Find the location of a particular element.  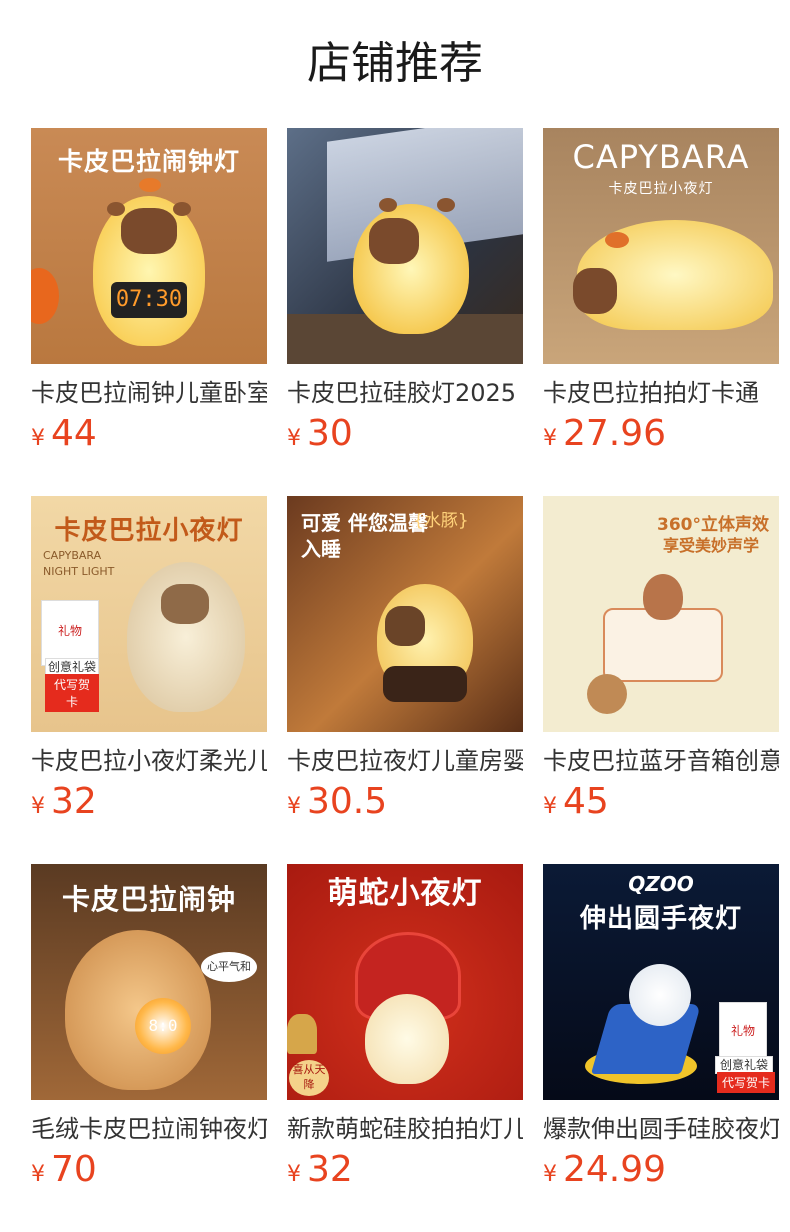

product-card: 卡皮巴拉闹钟 8:0 心平气和 毛绒卡皮巴拉闹钟夜灯 ¥70 is located at coordinates (149, 1048).